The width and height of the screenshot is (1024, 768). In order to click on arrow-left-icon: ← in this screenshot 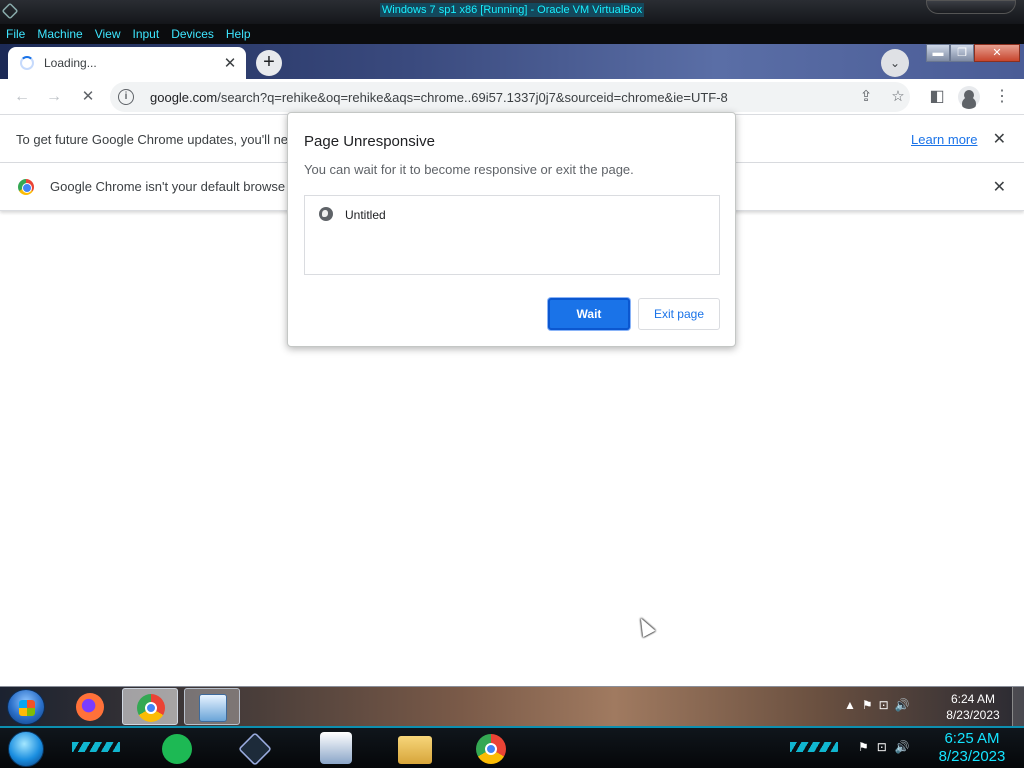, I will do `click(22, 97)`.